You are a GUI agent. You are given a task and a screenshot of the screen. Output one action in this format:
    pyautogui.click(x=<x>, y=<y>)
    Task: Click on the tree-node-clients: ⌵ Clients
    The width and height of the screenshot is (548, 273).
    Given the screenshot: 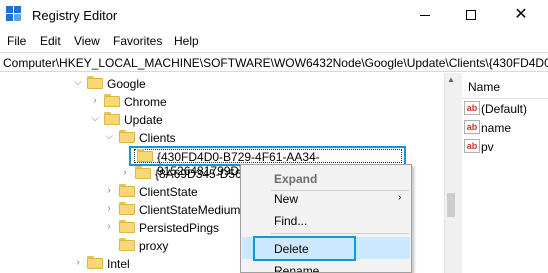 What is the action you would take?
    pyautogui.click(x=220, y=138)
    